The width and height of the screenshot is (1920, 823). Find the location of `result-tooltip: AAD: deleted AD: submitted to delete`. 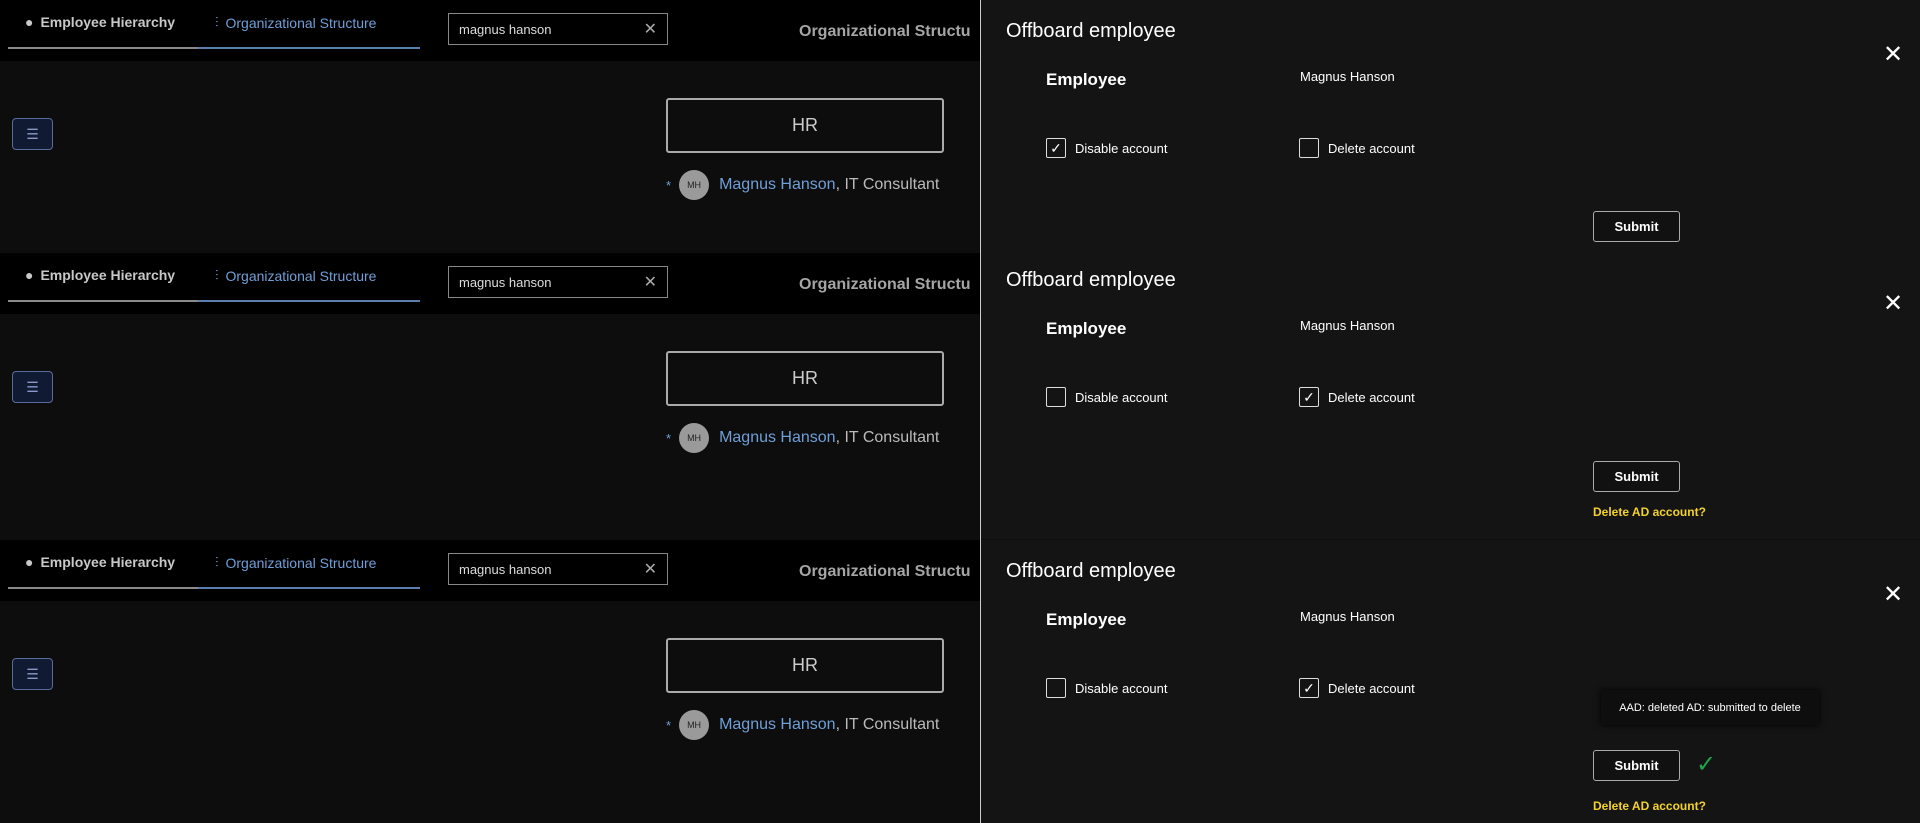

result-tooltip: AAD: deleted AD: submitted to delete is located at coordinates (1710, 707).